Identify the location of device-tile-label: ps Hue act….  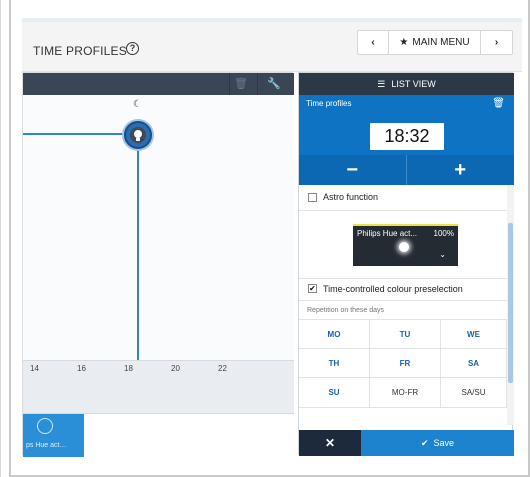
(46, 445).